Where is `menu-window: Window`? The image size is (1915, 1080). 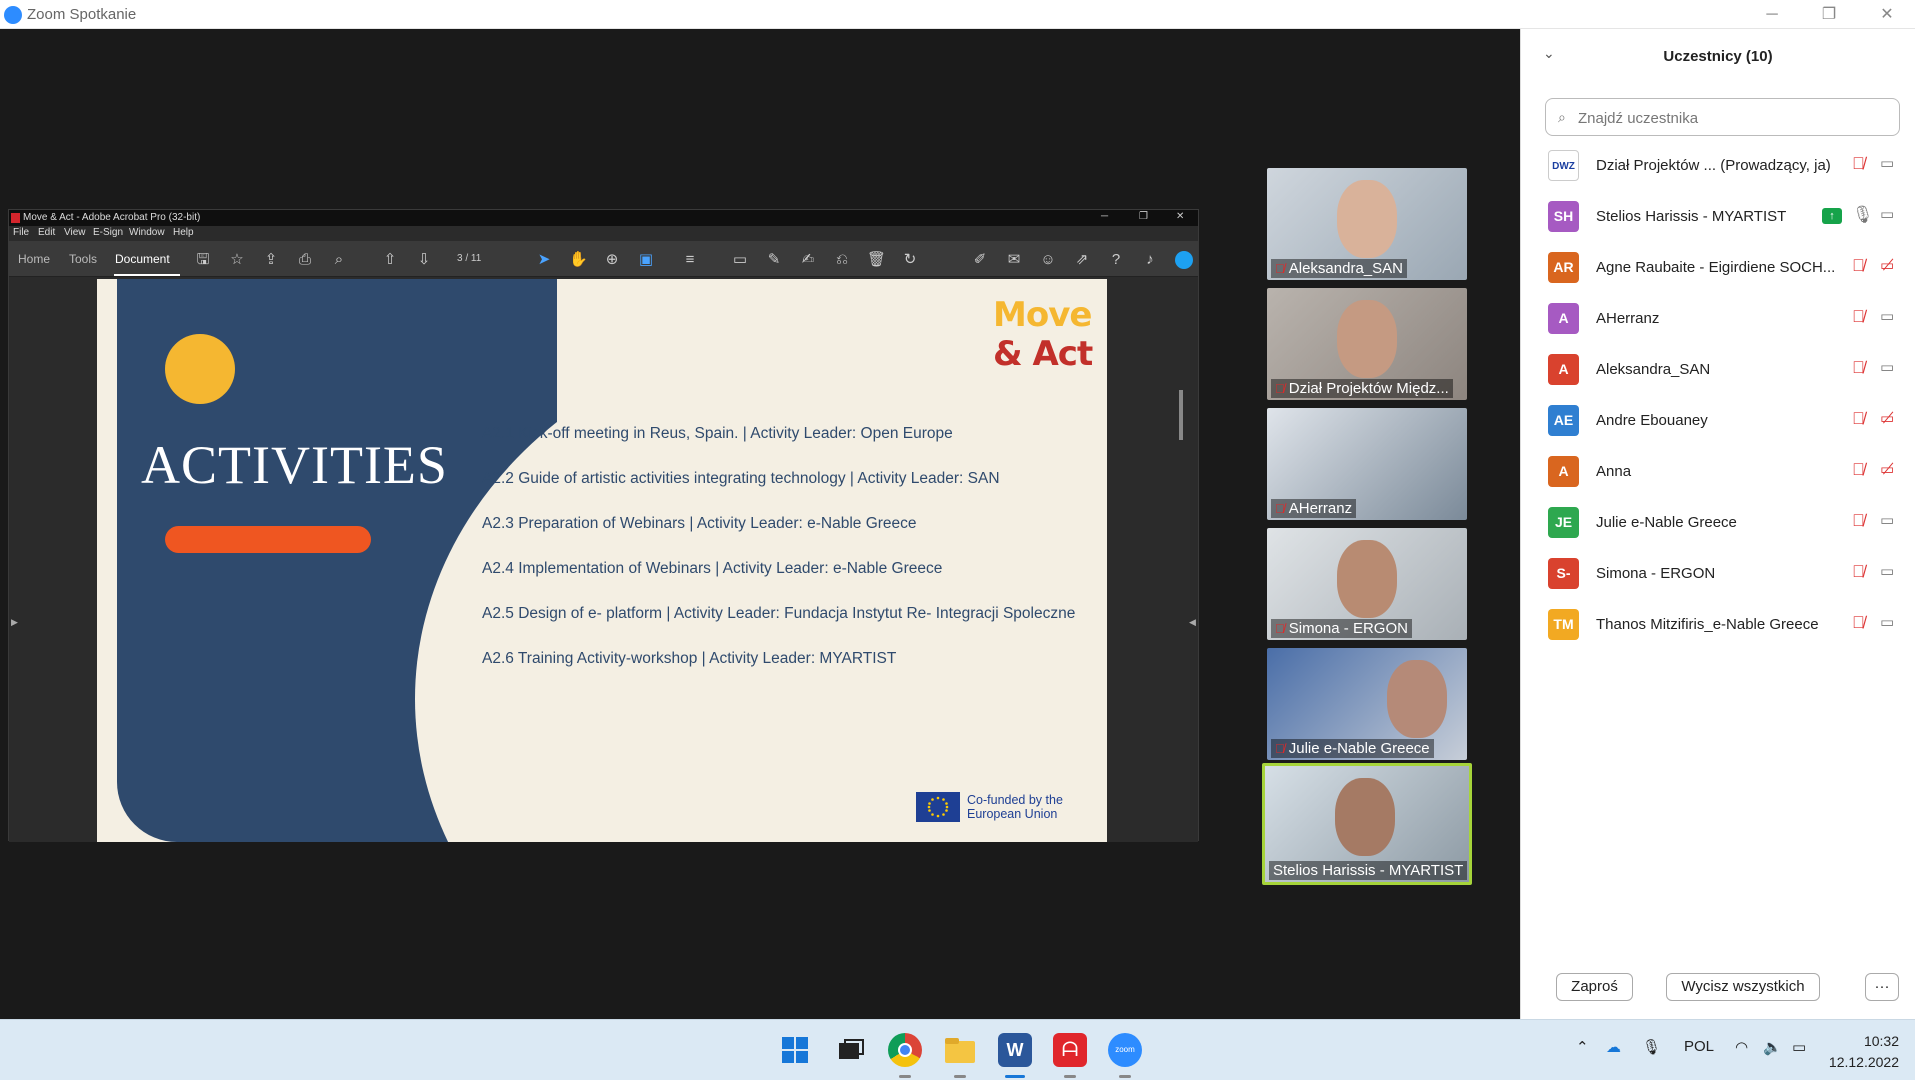
menu-window: Window is located at coordinates (147, 232).